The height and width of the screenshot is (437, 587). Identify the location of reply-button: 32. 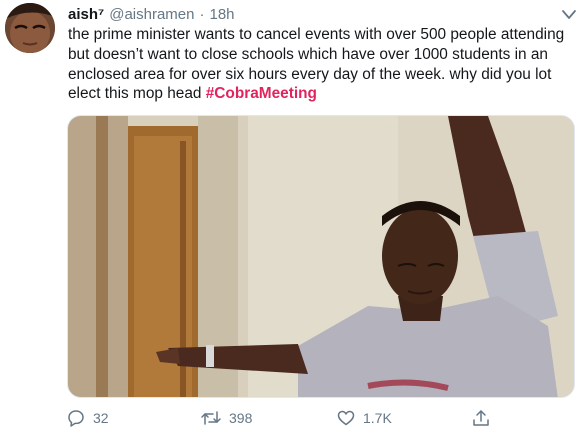
(88, 418).